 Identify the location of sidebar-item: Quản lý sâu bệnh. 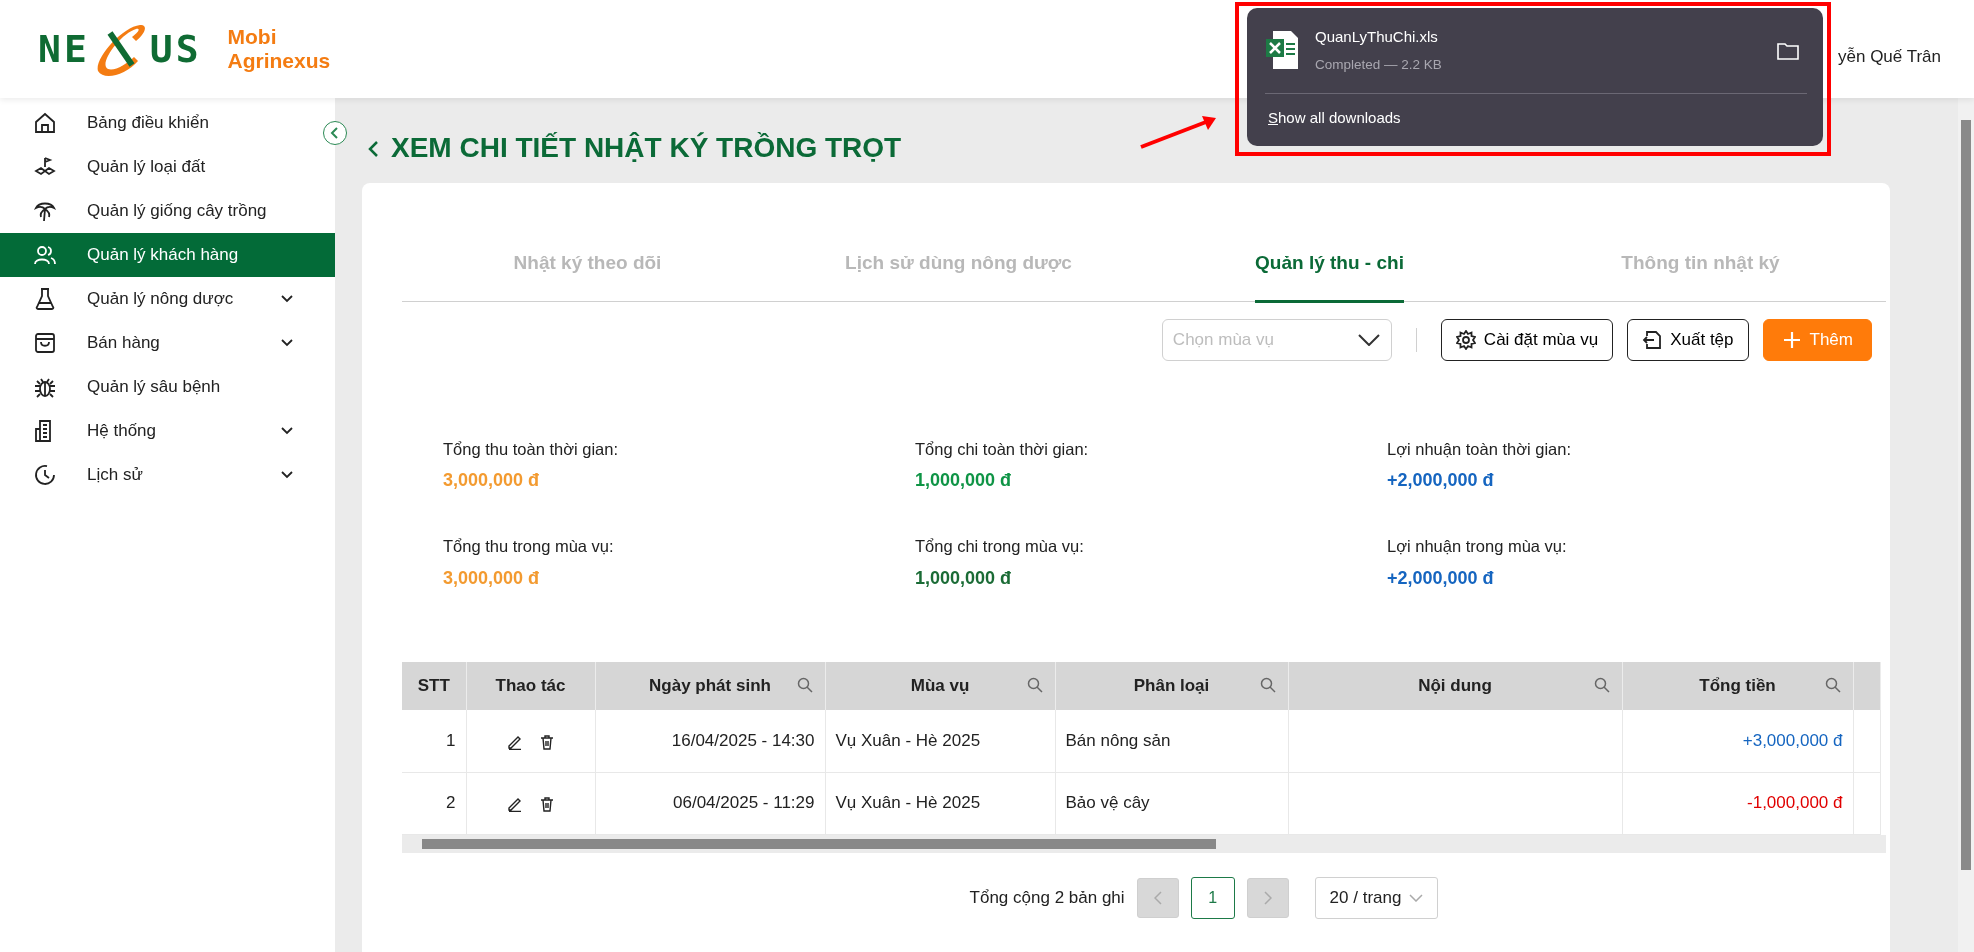
(159, 387).